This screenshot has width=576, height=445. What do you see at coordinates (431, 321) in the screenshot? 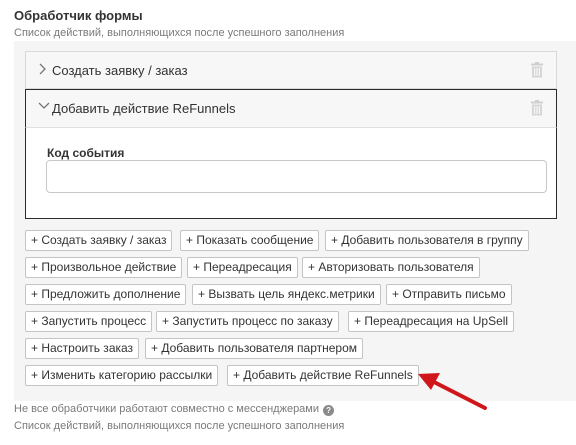
I see `add-upsell-redirect-button: + Переадресация на UpSell` at bounding box center [431, 321].